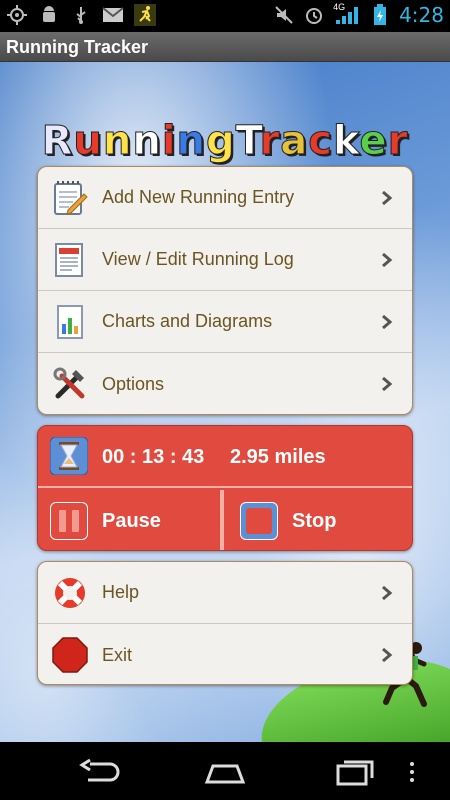 This screenshot has height=800, width=450. I want to click on alarm-icon, so click(314, 15).